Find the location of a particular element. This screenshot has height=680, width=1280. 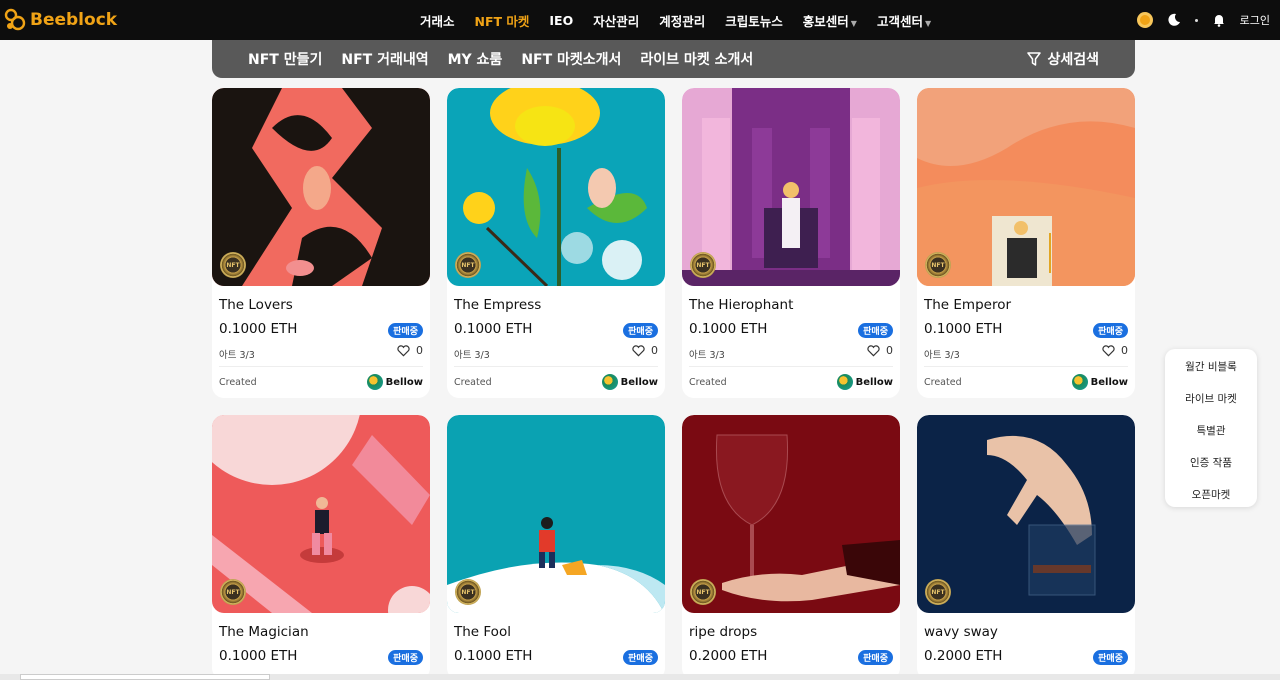

menu-item-crypto-news: 크립토뉴스 is located at coordinates (754, 20).